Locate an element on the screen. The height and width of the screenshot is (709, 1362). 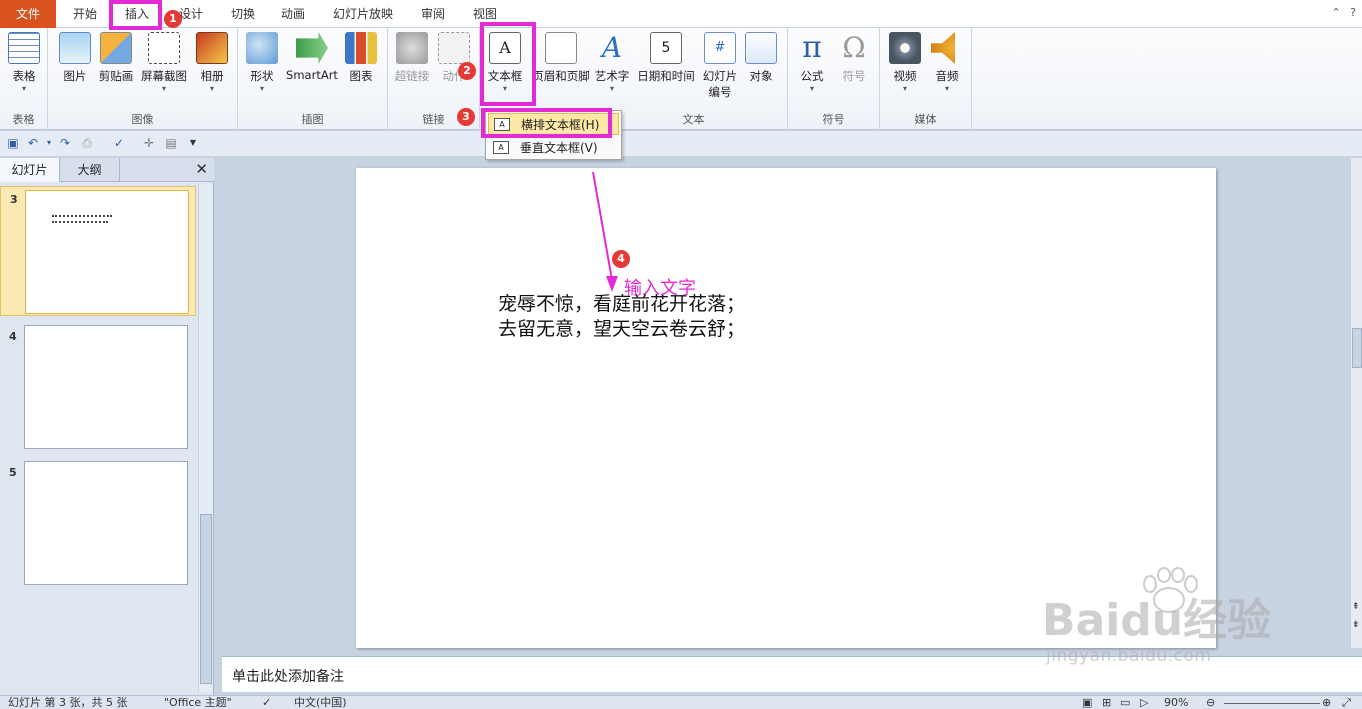
close-icon: ✕ is located at coordinates (201, 169).